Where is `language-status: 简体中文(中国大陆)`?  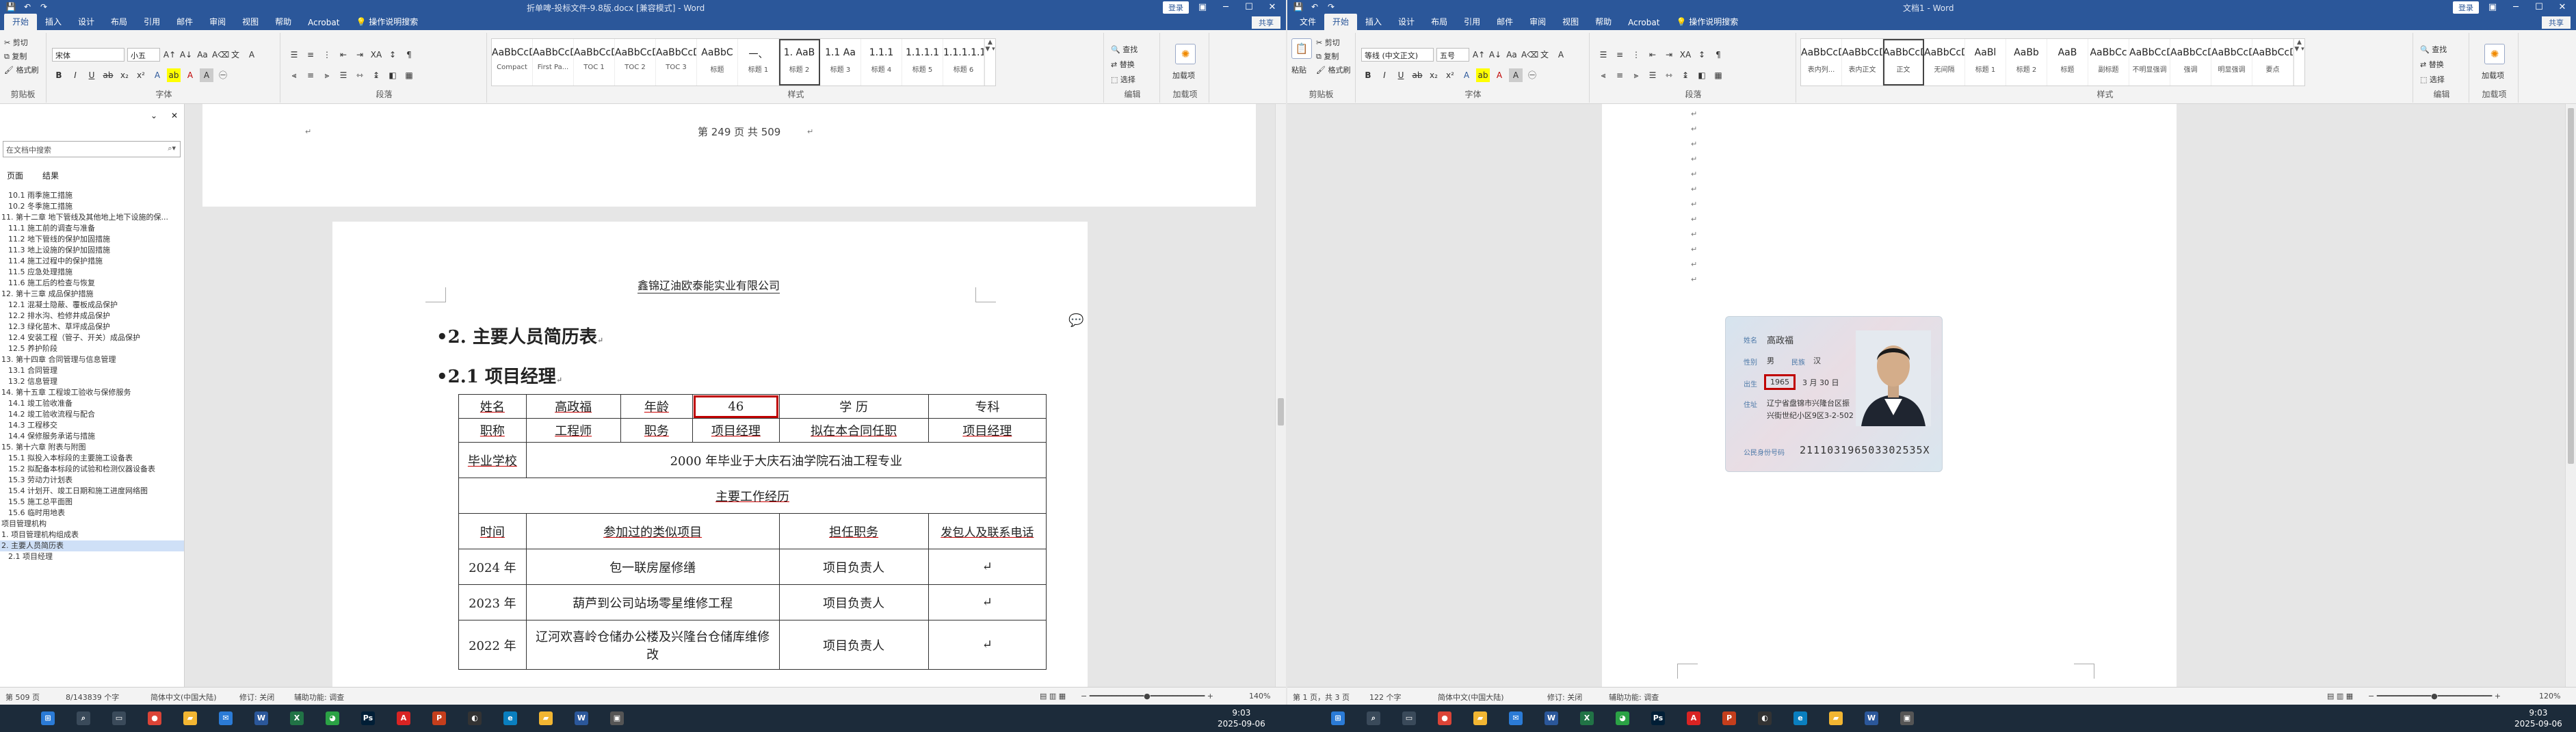 language-status: 简体中文(中国大陆) is located at coordinates (183, 697).